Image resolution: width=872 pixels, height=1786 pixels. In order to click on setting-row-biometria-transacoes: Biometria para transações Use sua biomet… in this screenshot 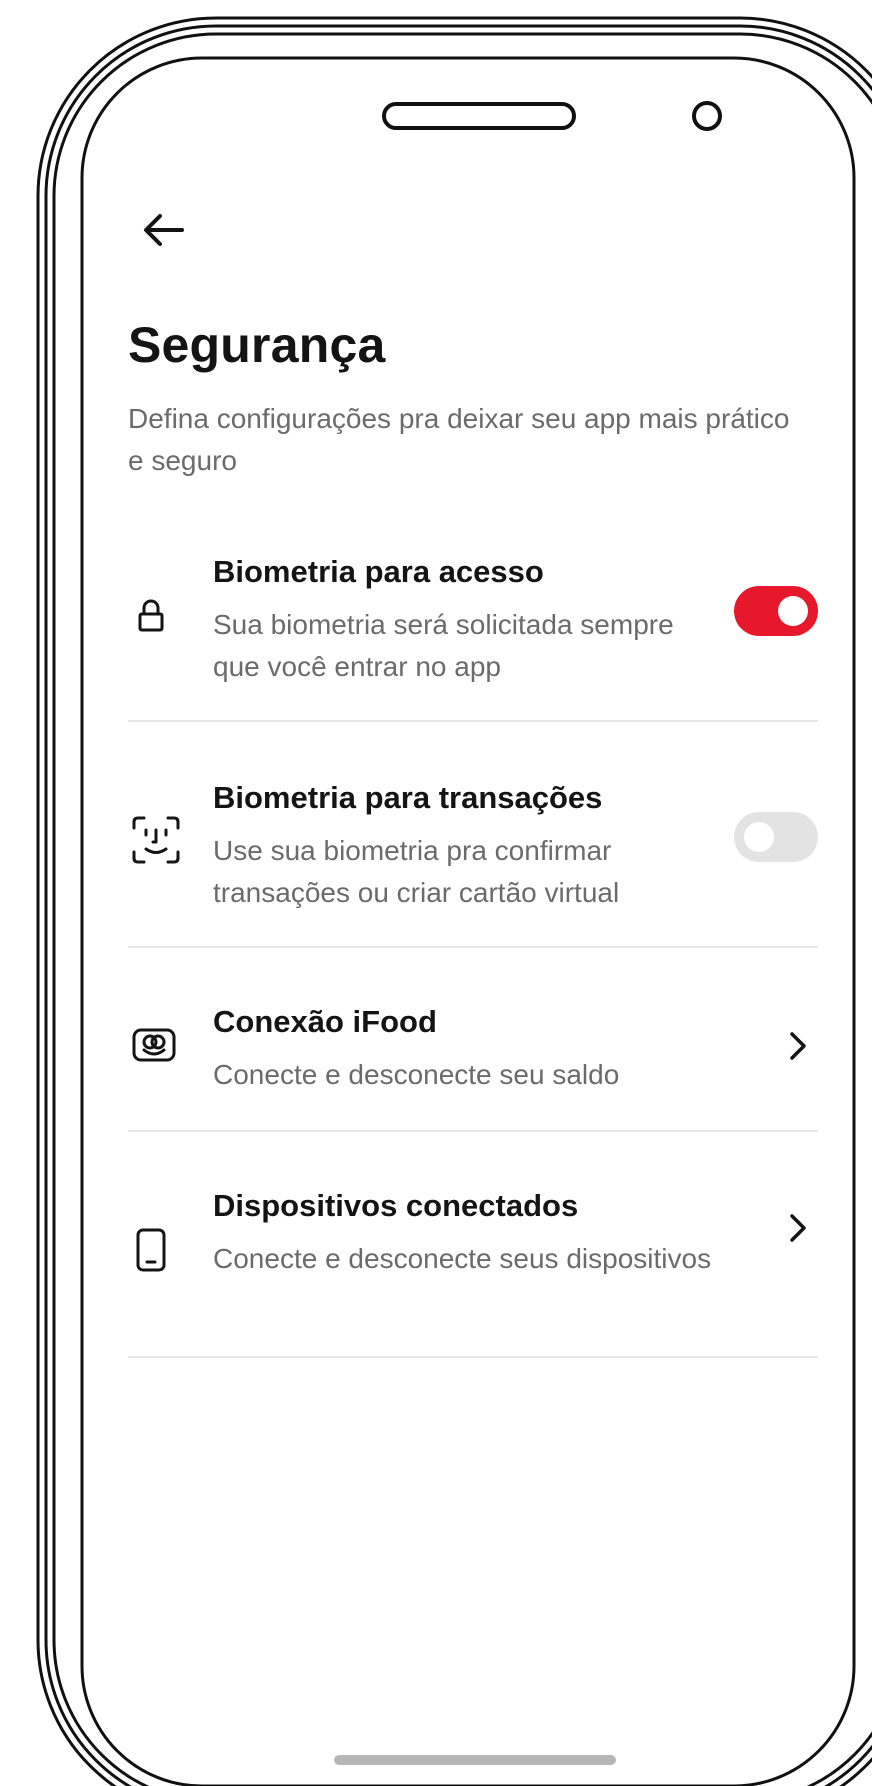, I will do `click(473, 843)`.